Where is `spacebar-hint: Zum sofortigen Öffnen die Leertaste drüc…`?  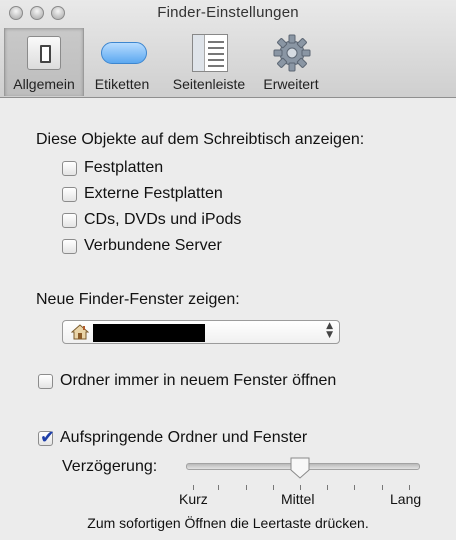 spacebar-hint: Zum sofortigen Öffnen die Leertaste drüc… is located at coordinates (228, 523).